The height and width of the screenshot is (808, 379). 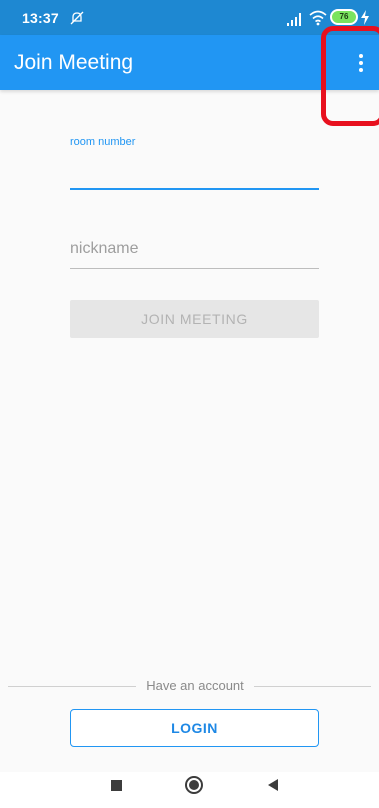 I want to click on navigation-bar, so click(x=189, y=790).